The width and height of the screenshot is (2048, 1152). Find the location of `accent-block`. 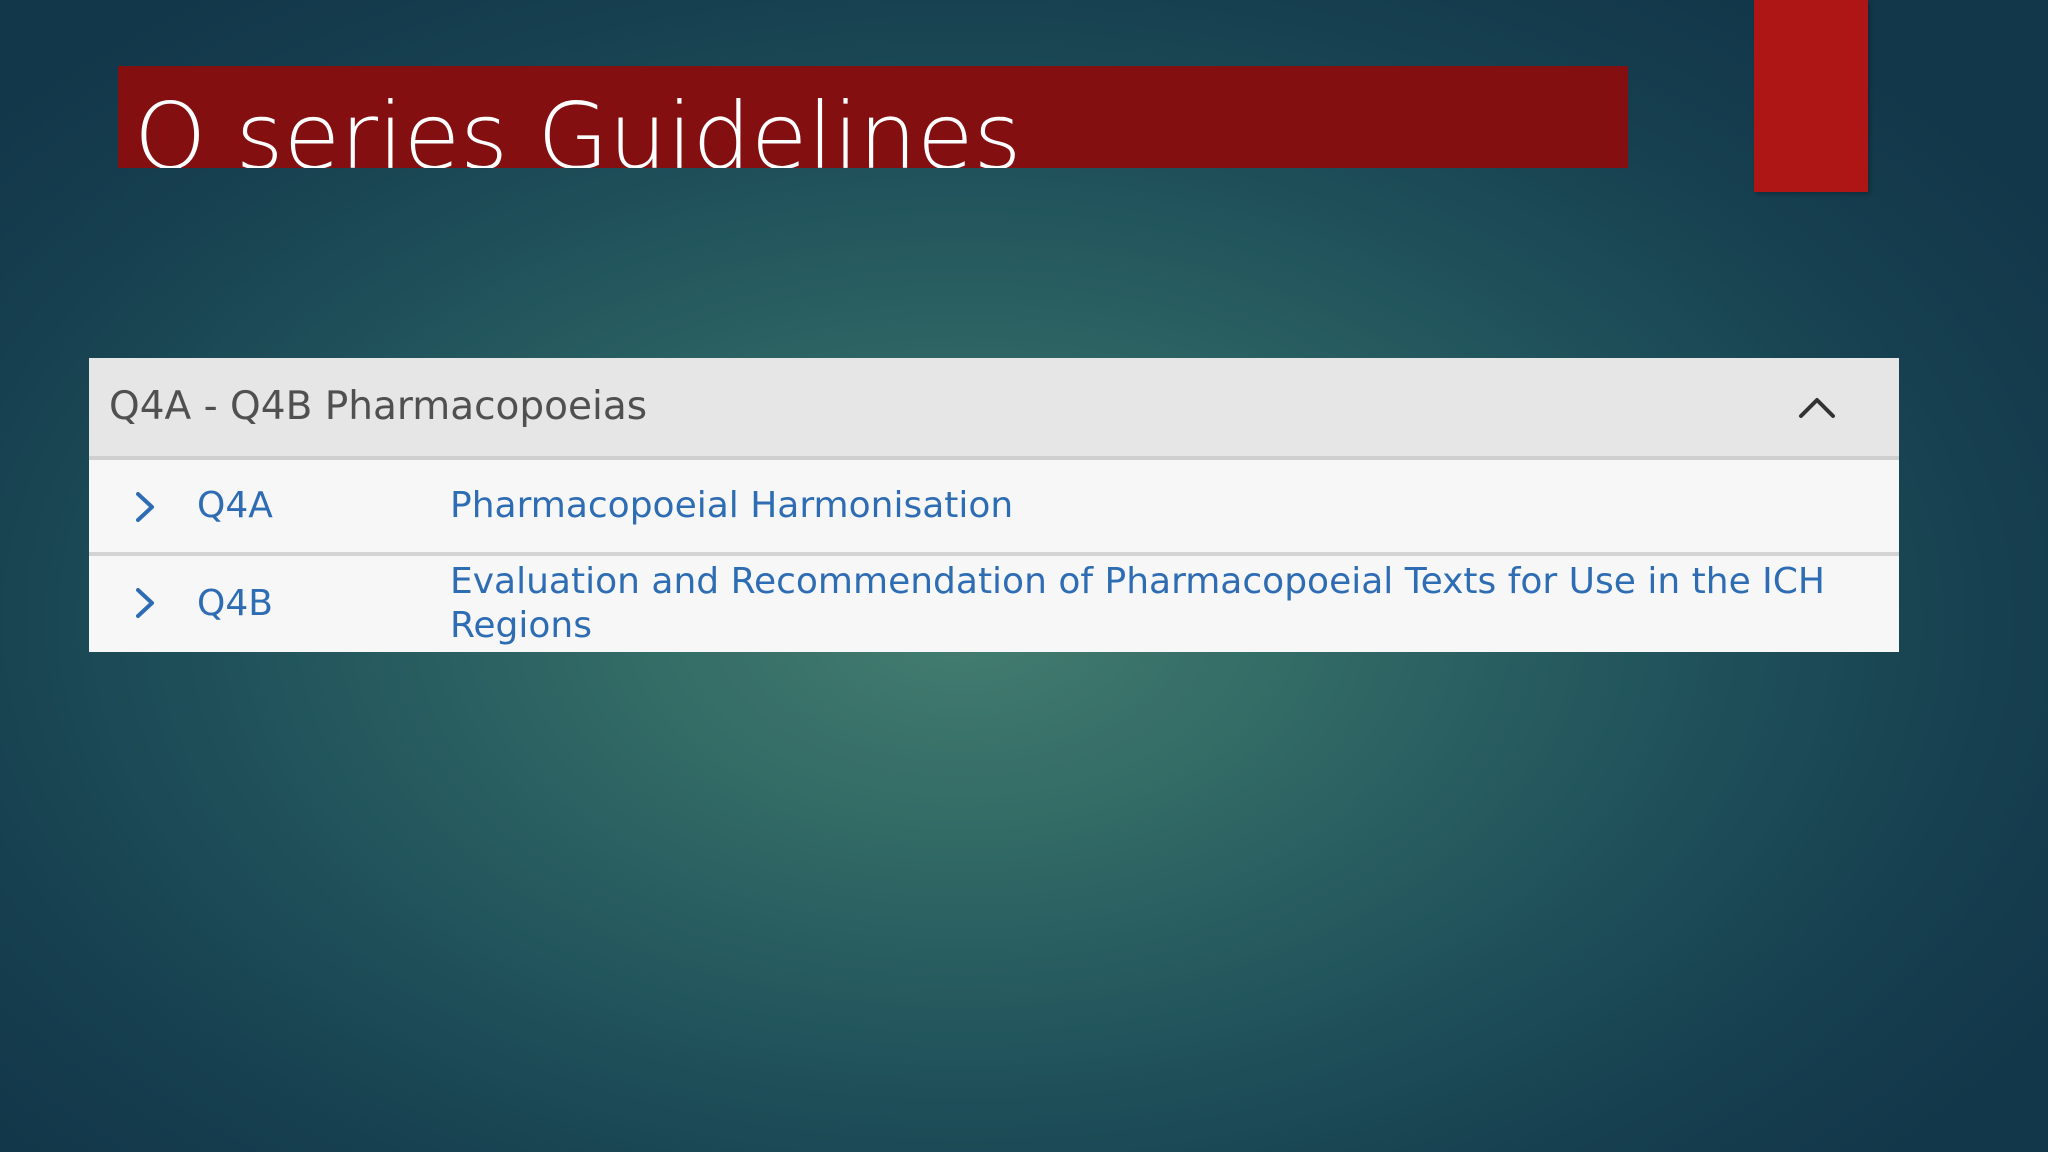

accent-block is located at coordinates (1811, 96).